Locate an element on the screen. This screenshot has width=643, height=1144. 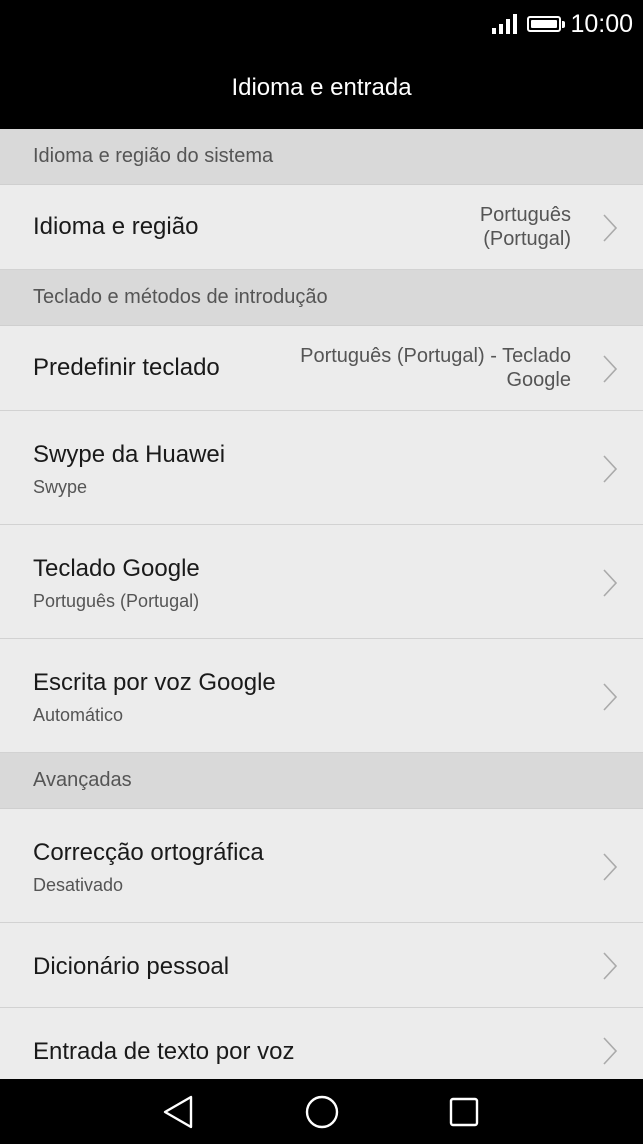
home-icon is located at coordinates (322, 1112).